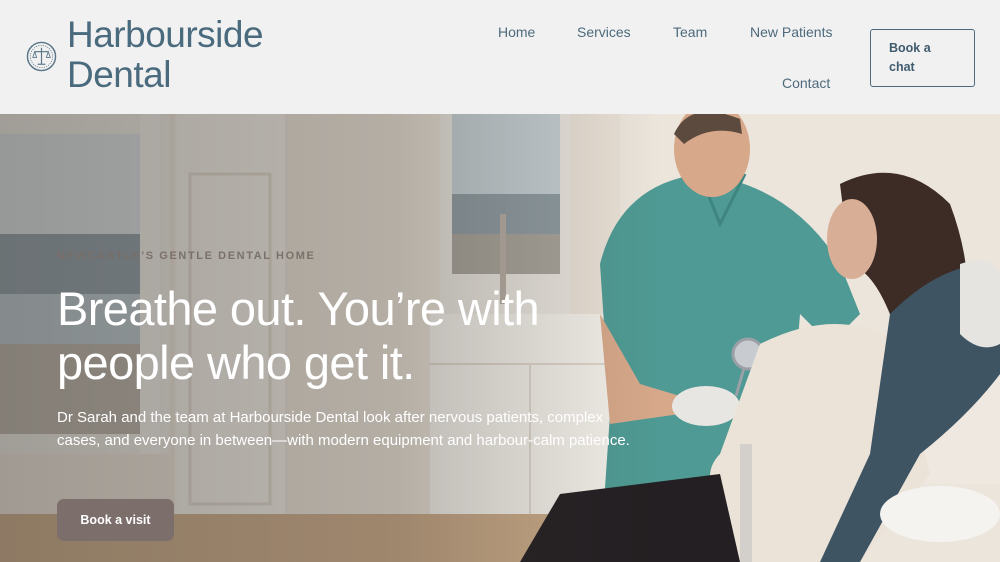 Image resolution: width=1000 pixels, height=562 pixels. What do you see at coordinates (41, 56) in the screenshot?
I see `scales-of-justice-icon` at bounding box center [41, 56].